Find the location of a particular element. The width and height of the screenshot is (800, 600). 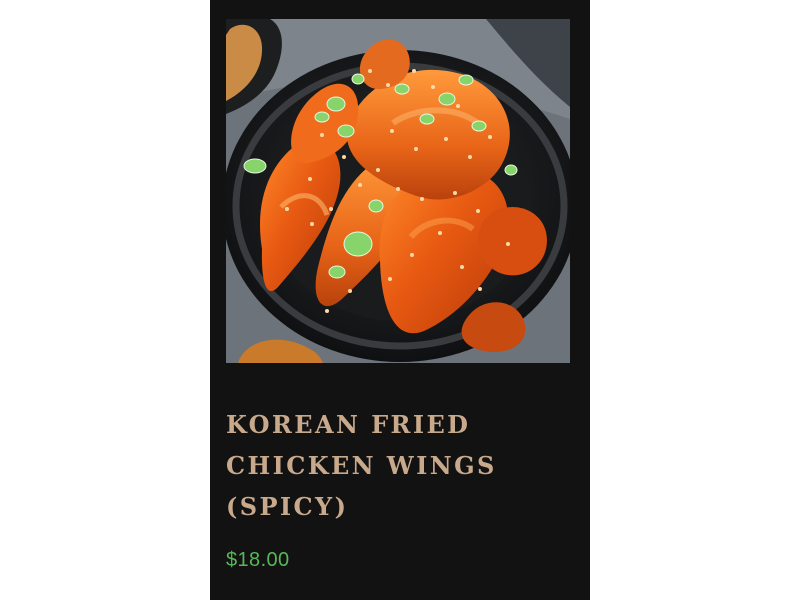

product-price: $18.00 is located at coordinates (258, 560).